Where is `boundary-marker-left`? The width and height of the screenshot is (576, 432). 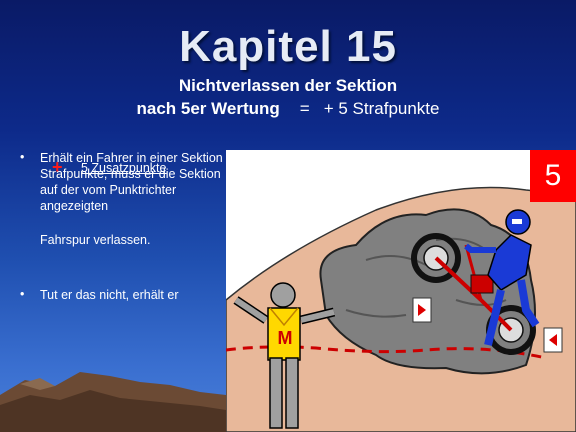
boundary-marker-left is located at coordinates (422, 310).